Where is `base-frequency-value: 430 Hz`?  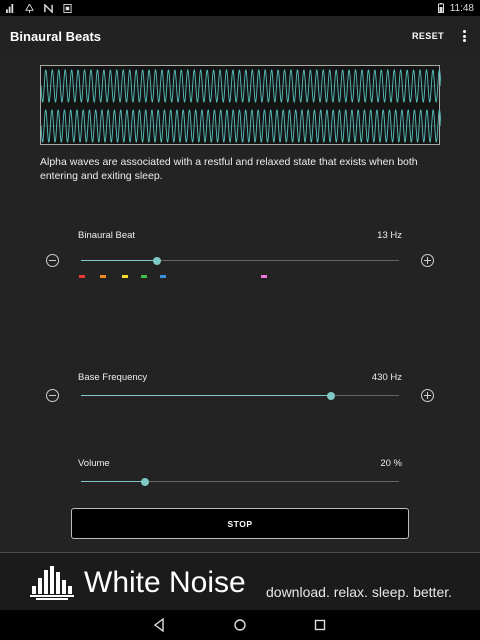 base-frequency-value: 430 Hz is located at coordinates (386, 377).